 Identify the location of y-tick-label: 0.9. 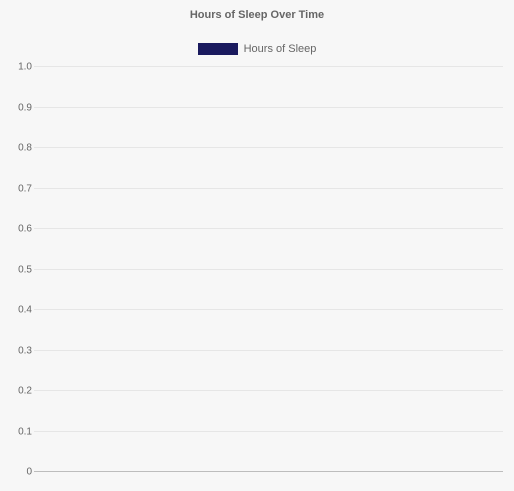
(25, 108).